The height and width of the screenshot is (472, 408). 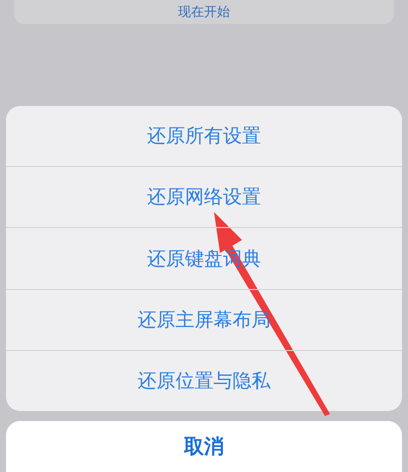 I want to click on sheet-option: 还原位置与隐私, so click(x=204, y=380).